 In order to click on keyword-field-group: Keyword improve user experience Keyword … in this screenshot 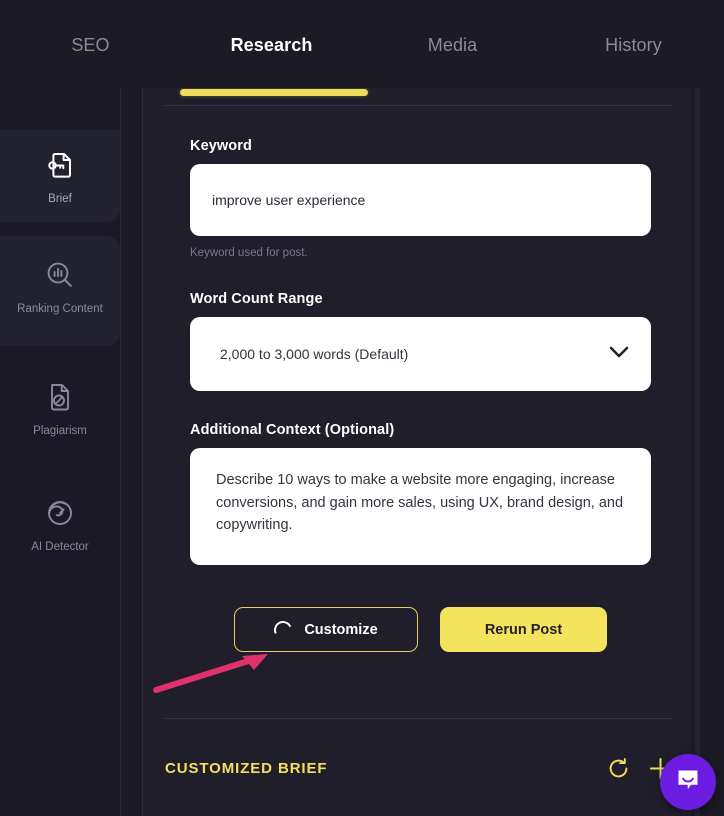, I will do `click(420, 198)`.